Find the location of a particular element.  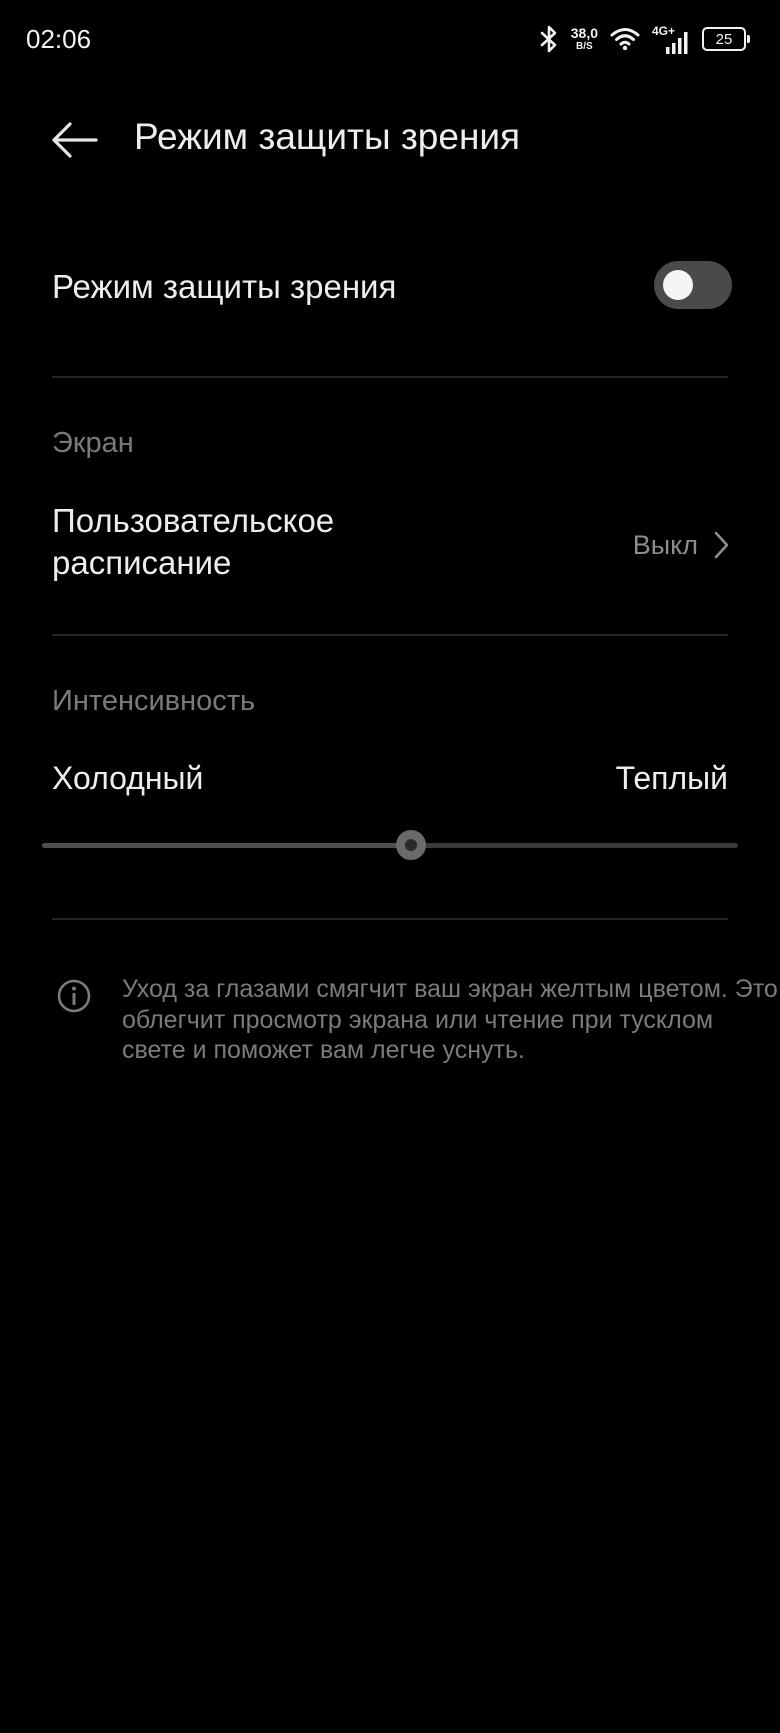

arrow-left-icon is located at coordinates (75, 140).